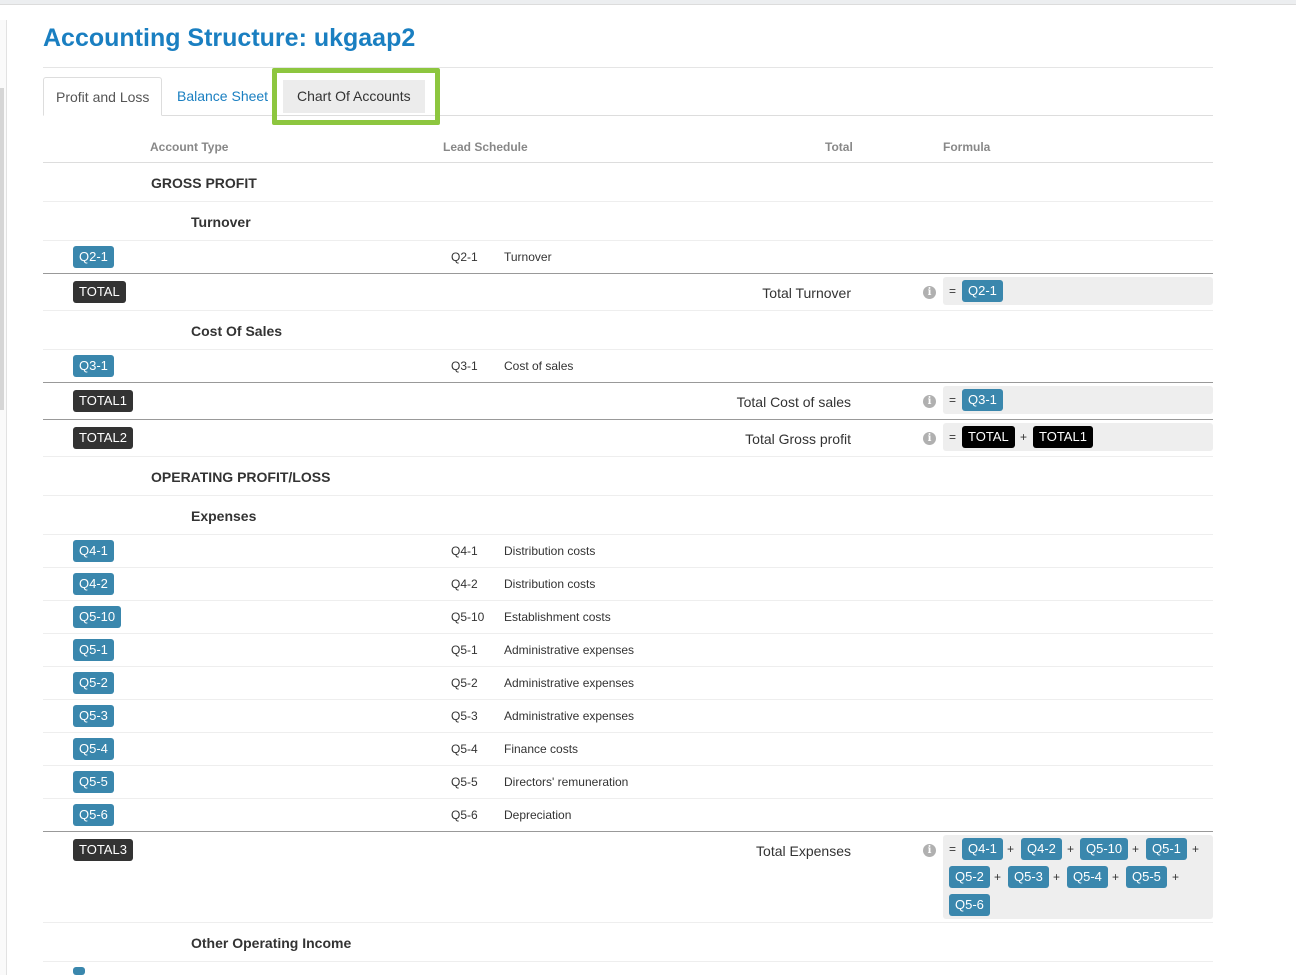 The width and height of the screenshot is (1296, 975). Describe the element at coordinates (464, 257) in the screenshot. I see `lead-code: Q2-1` at that location.